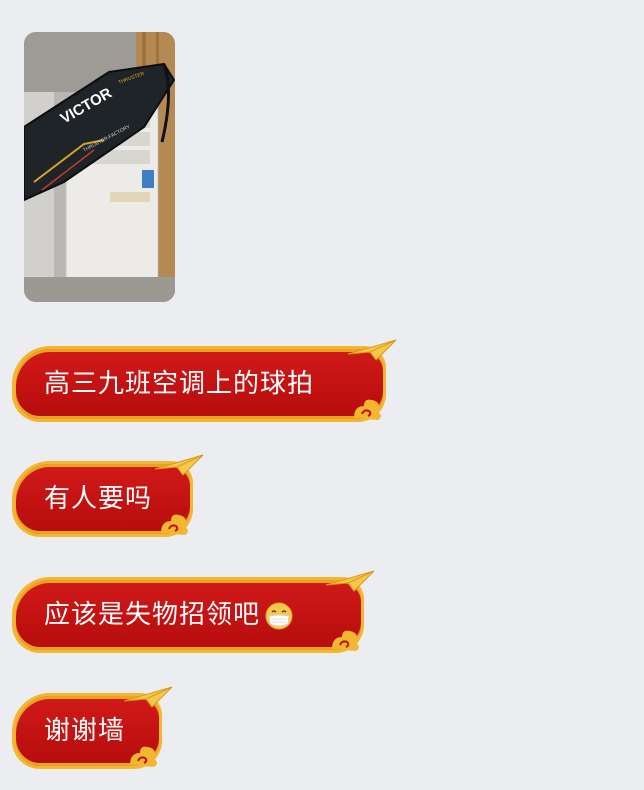 The width and height of the screenshot is (644, 790). What do you see at coordinates (85, 731) in the screenshot?
I see `message-text: 谢谢墙` at bounding box center [85, 731].